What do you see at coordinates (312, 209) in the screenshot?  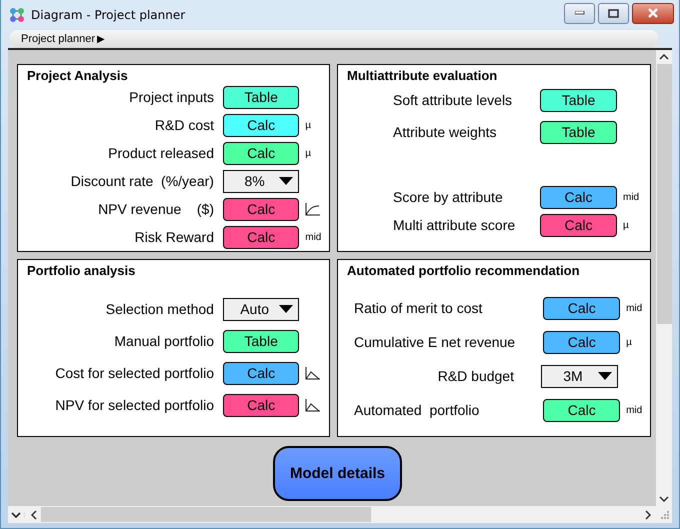 I see `cumulative-curve-icon` at bounding box center [312, 209].